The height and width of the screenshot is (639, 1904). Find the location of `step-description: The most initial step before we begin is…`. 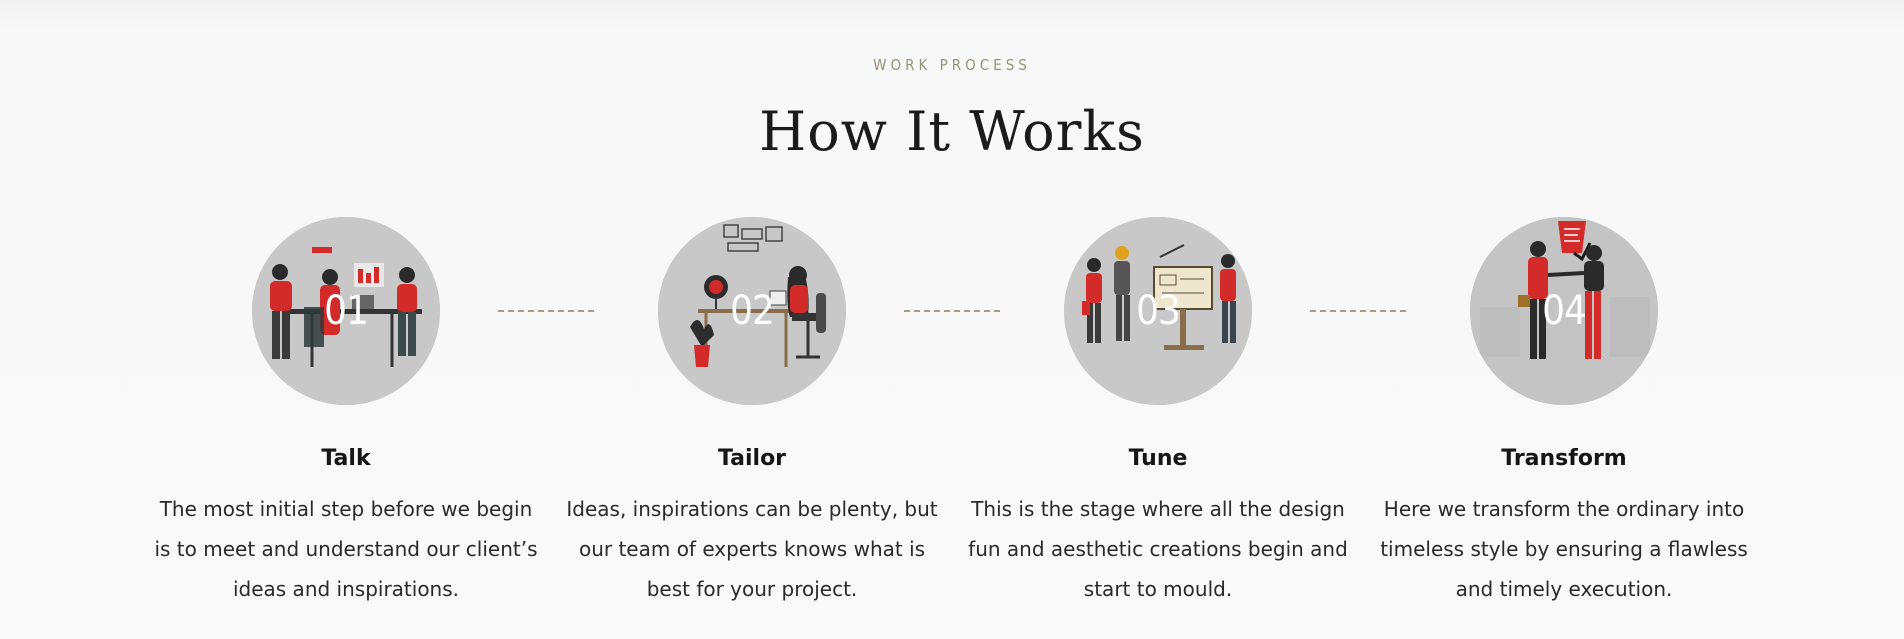

step-description: The most initial step before we begin is… is located at coordinates (346, 549).